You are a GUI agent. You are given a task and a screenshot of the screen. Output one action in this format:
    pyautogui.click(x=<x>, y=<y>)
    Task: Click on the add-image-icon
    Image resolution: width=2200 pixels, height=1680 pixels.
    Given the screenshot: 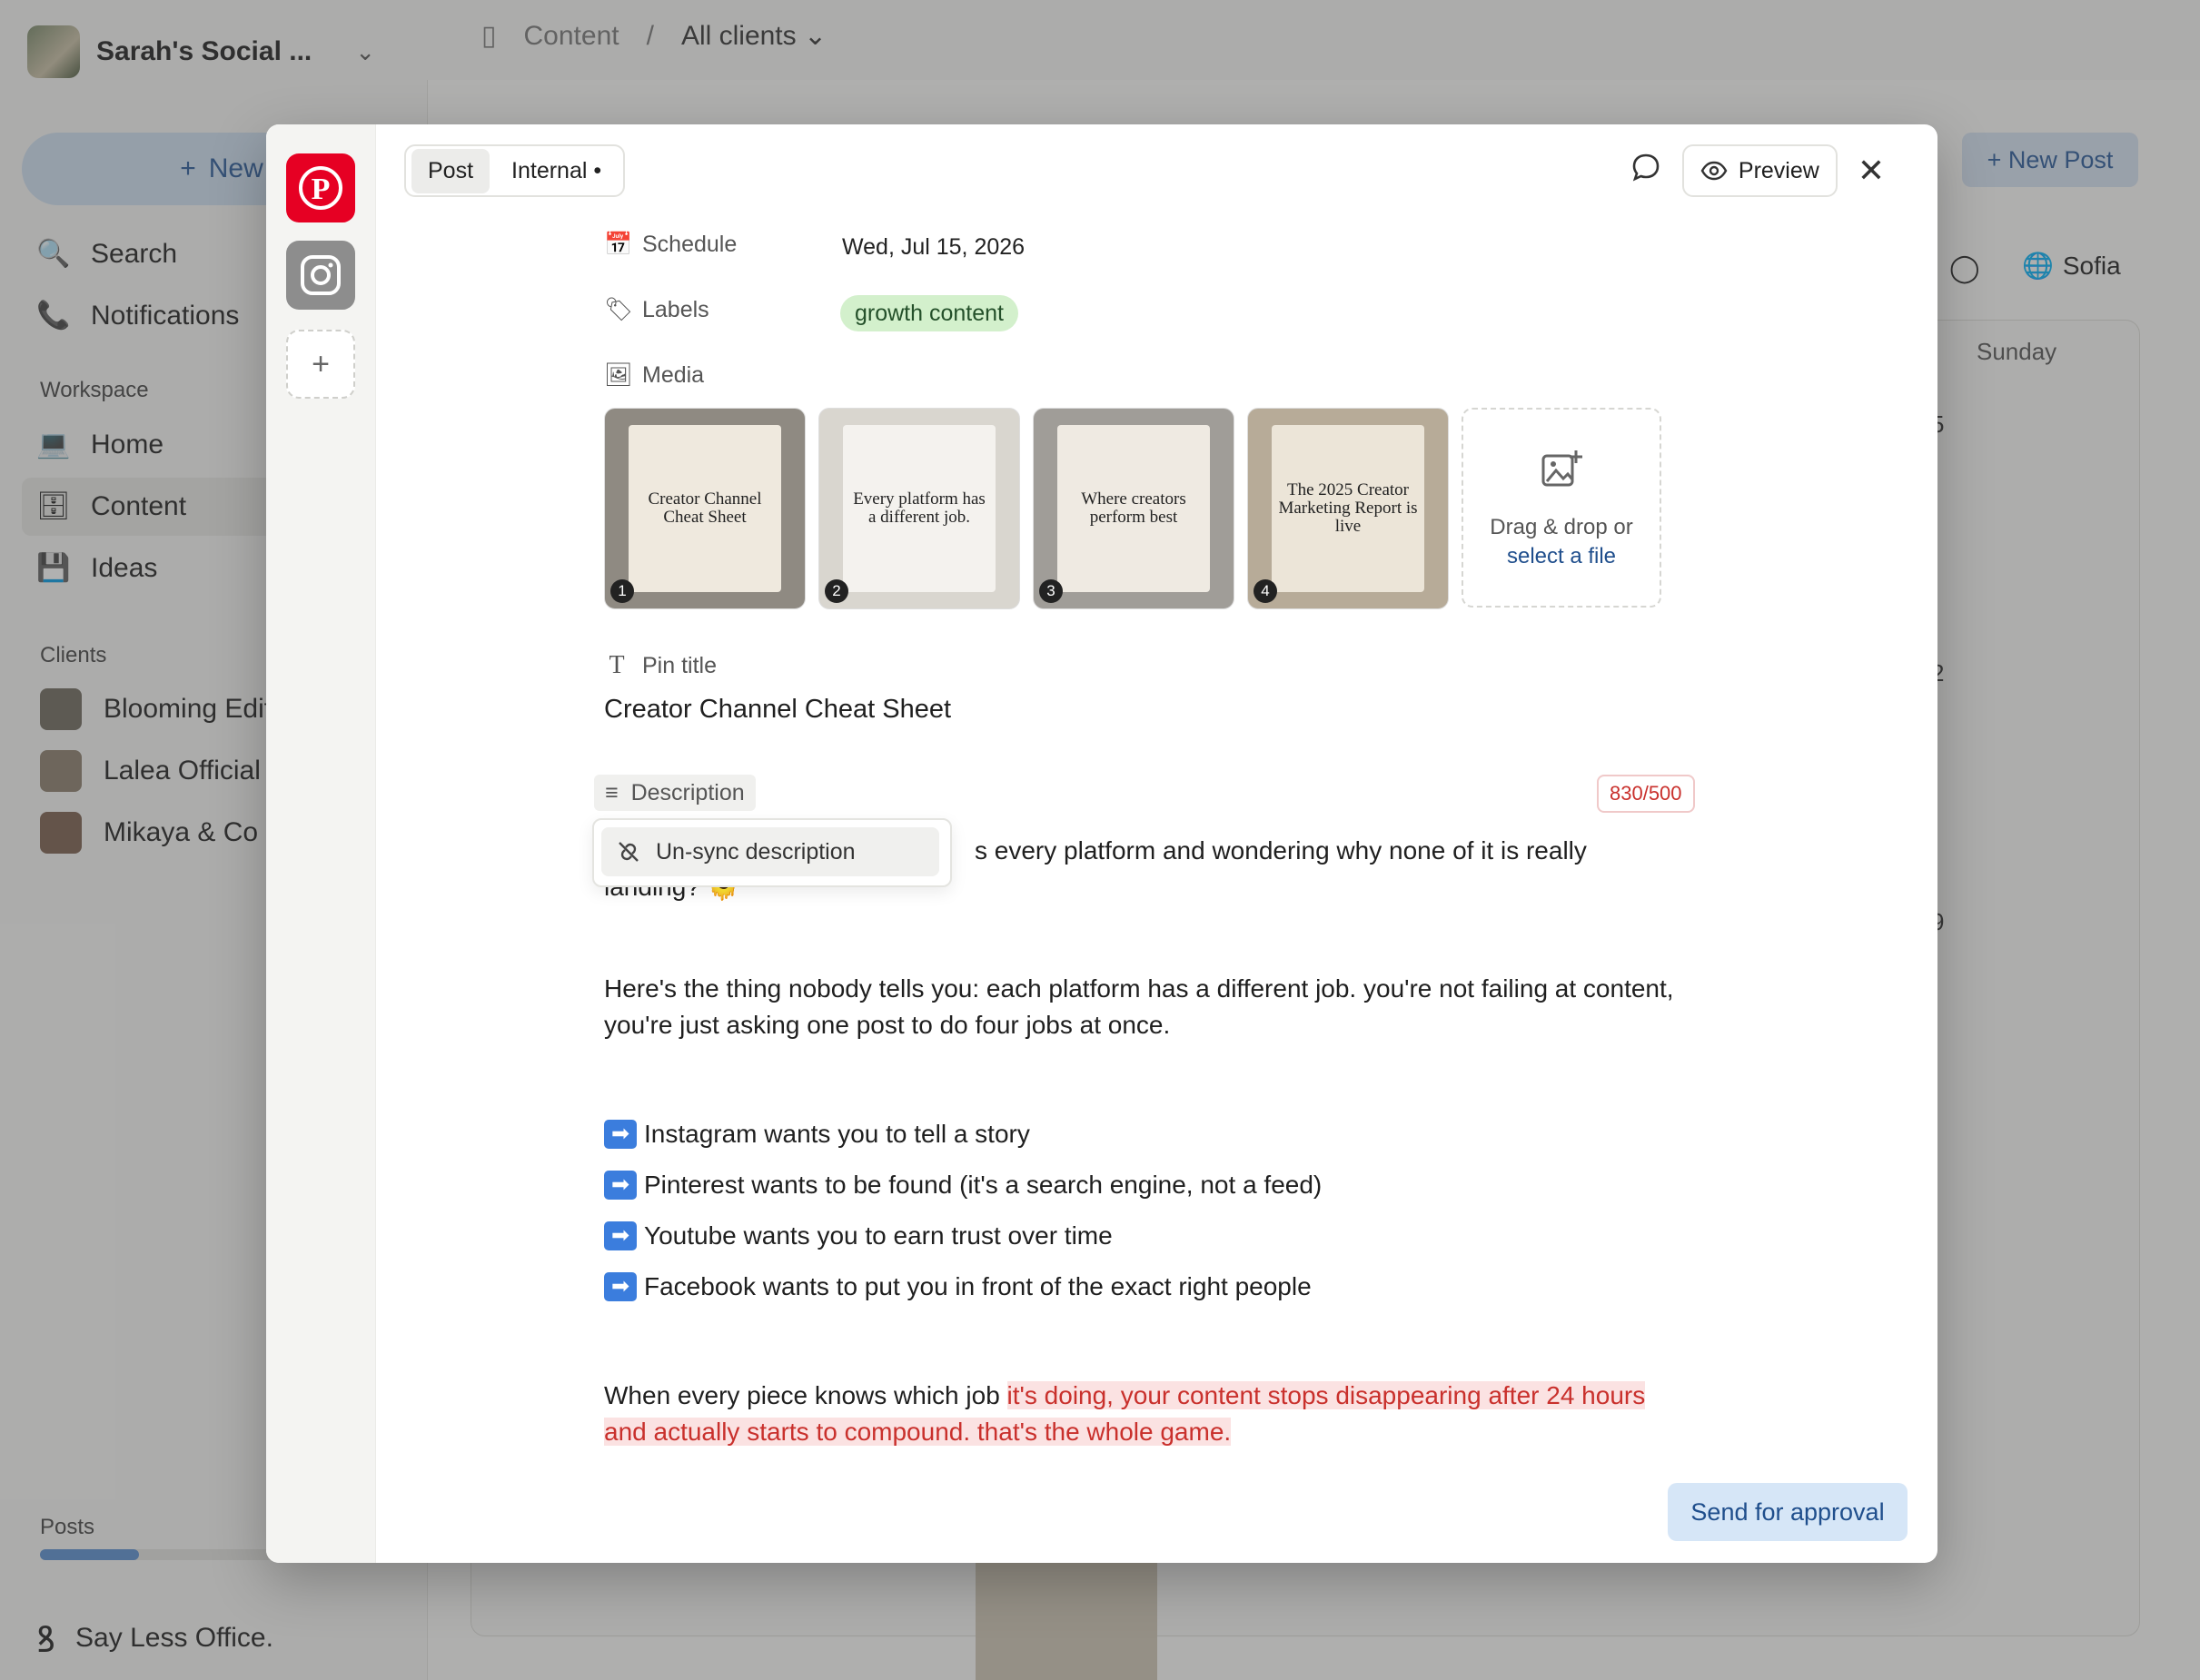 What is the action you would take?
    pyautogui.click(x=1561, y=474)
    